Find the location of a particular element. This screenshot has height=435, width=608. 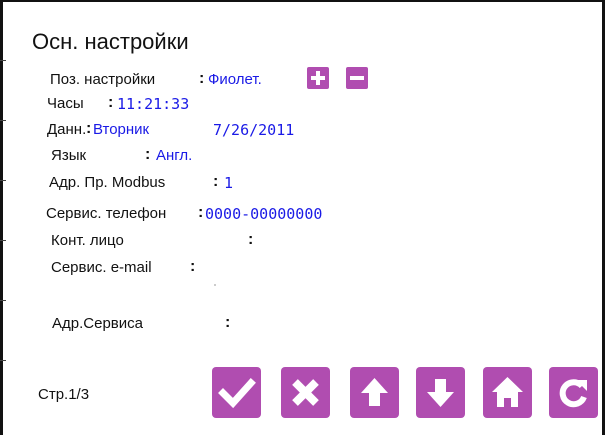

refresh-icon is located at coordinates (573, 393).